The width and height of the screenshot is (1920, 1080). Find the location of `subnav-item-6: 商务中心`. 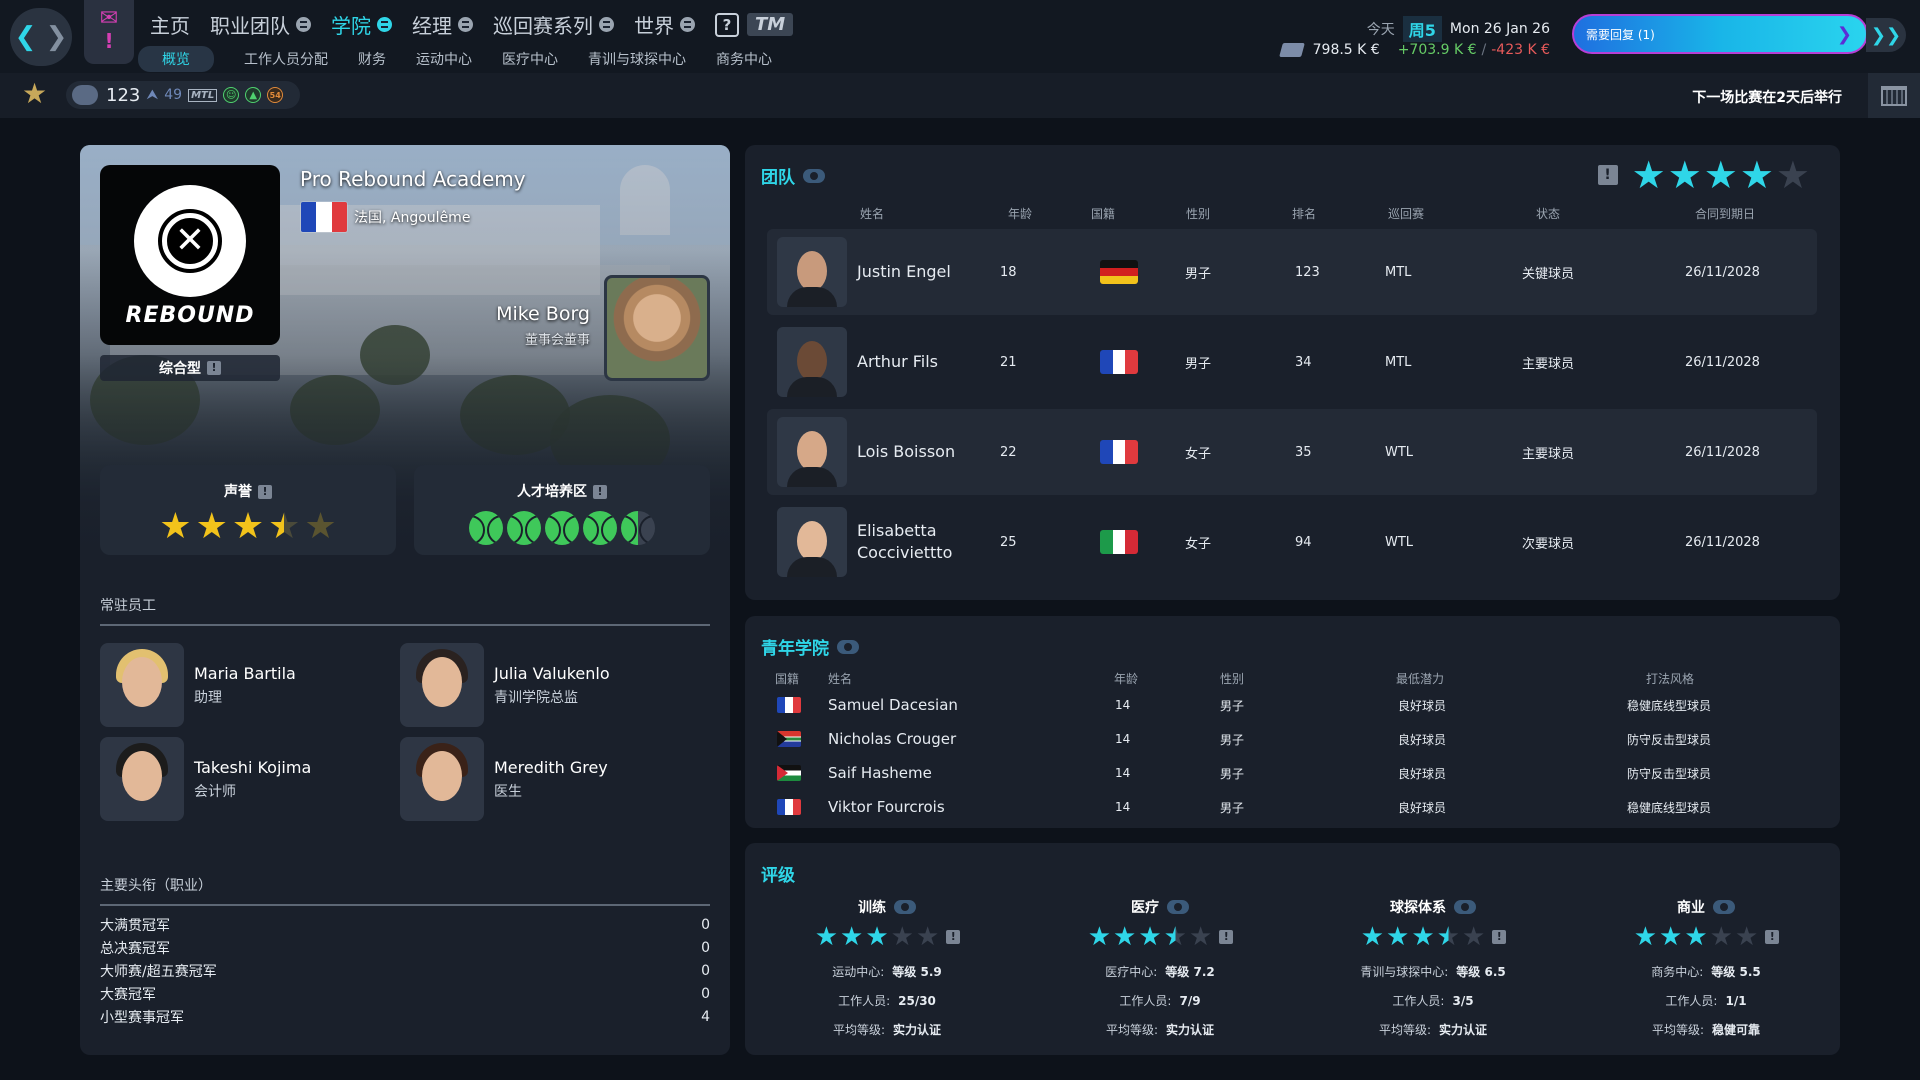

subnav-item-6: 商务中心 is located at coordinates (744, 59).